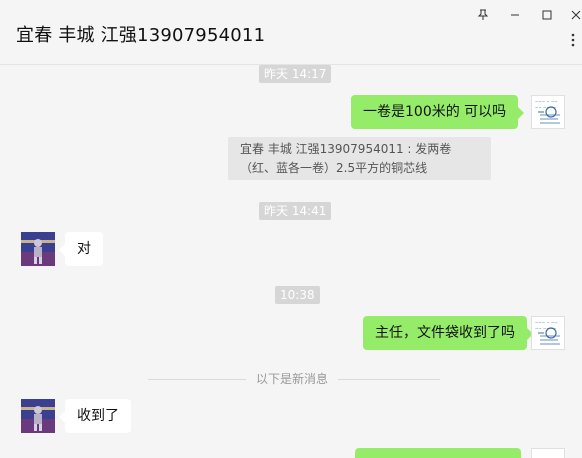 The width and height of the screenshot is (582, 458). What do you see at coordinates (81, 249) in the screenshot?
I see `message-bubble-incoming: 对` at bounding box center [81, 249].